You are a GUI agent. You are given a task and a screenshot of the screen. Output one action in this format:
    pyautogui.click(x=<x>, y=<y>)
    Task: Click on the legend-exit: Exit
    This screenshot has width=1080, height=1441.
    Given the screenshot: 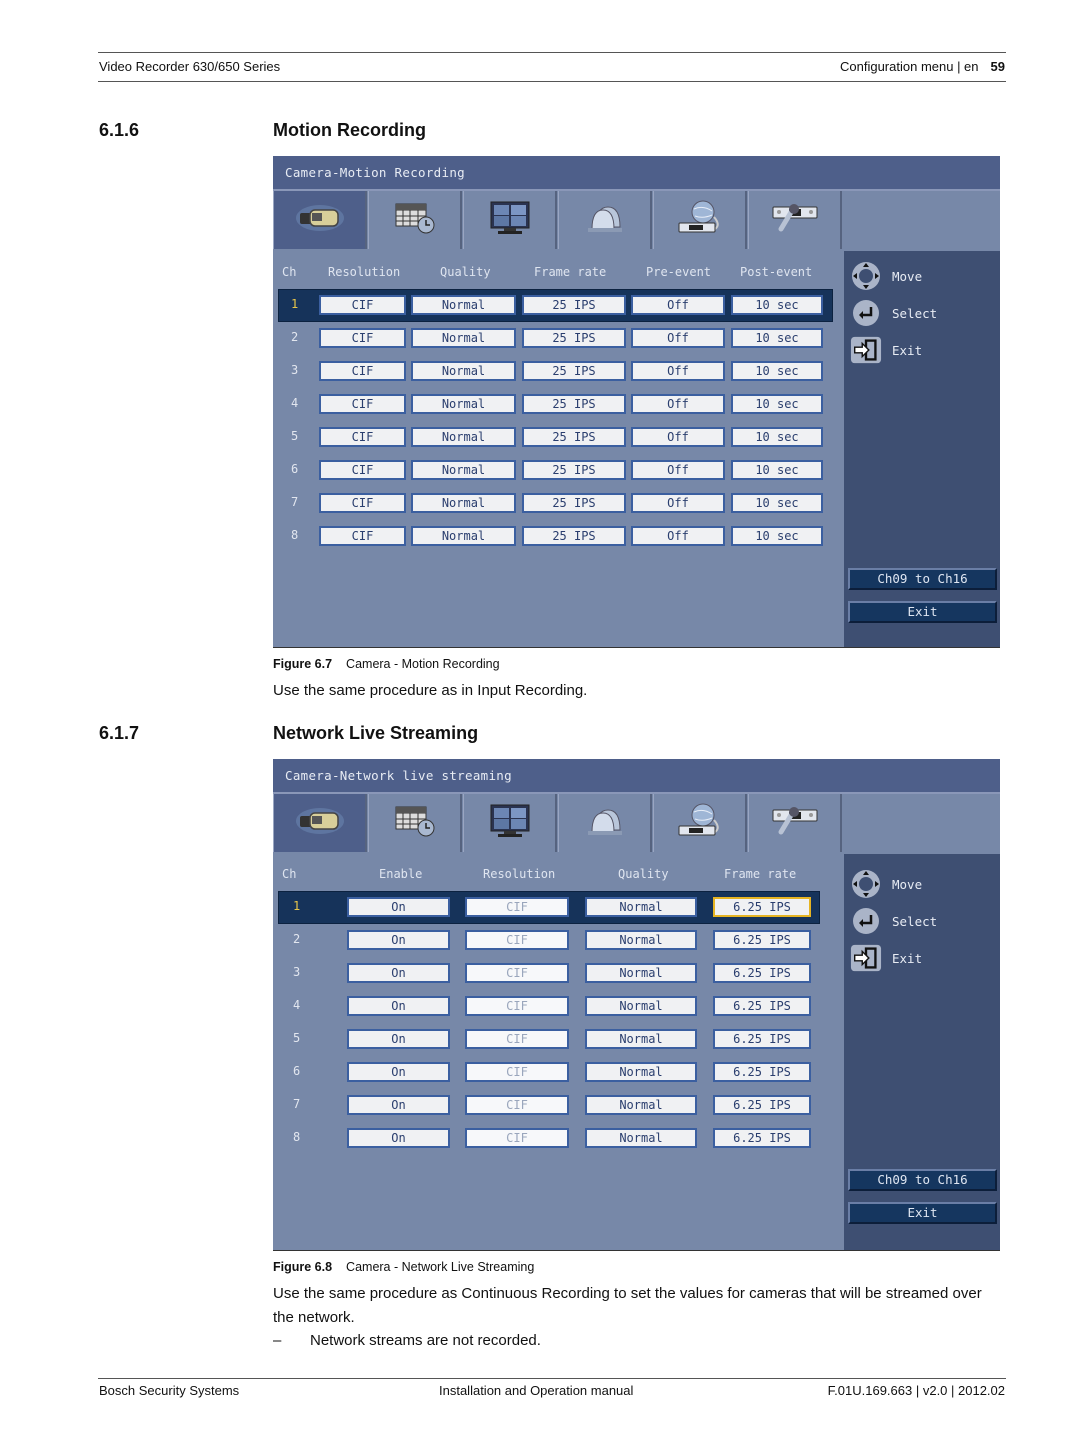 What is the action you would take?
    pyautogui.click(x=925, y=350)
    